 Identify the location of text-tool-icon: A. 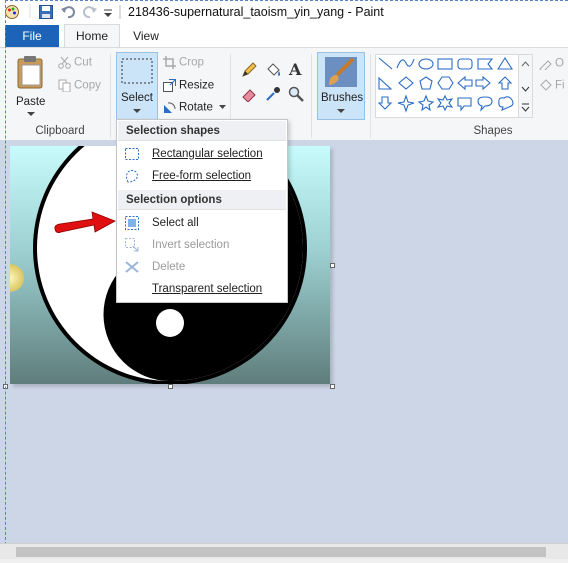
(296, 69).